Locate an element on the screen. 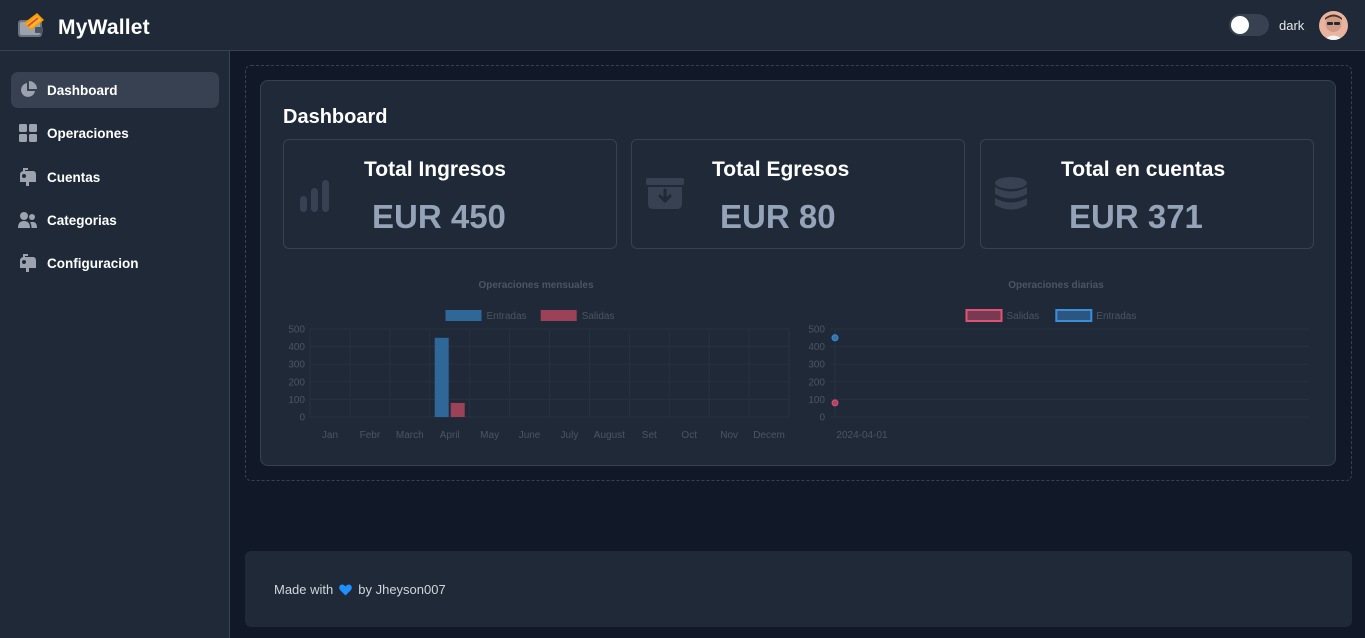  sidebar-item-configuracion: Configuracion is located at coordinates (115, 263).